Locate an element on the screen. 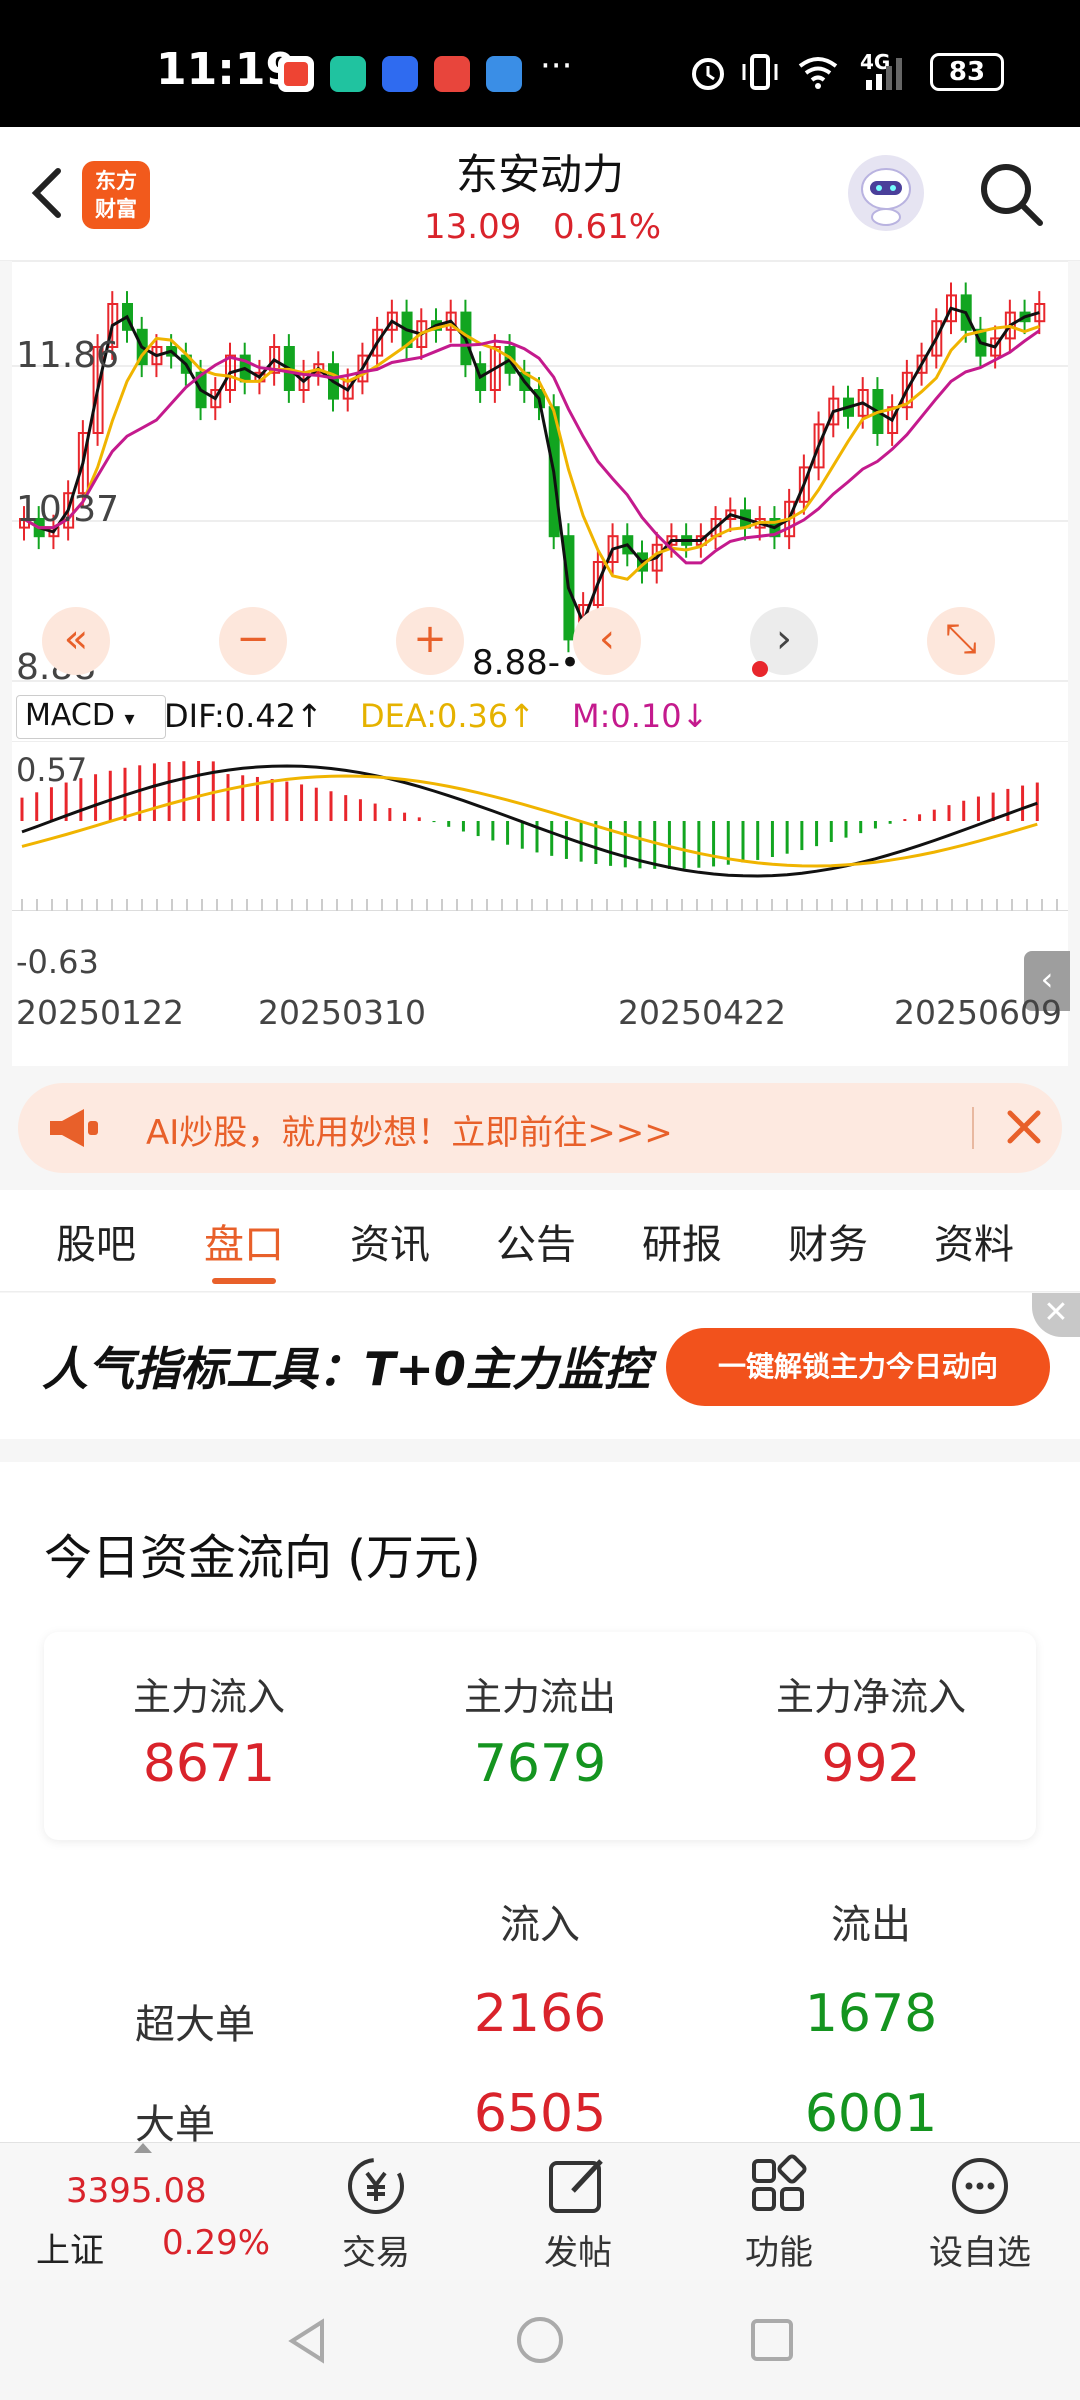 The height and width of the screenshot is (2400, 1080). active-tab-indicator is located at coordinates (244, 1281).